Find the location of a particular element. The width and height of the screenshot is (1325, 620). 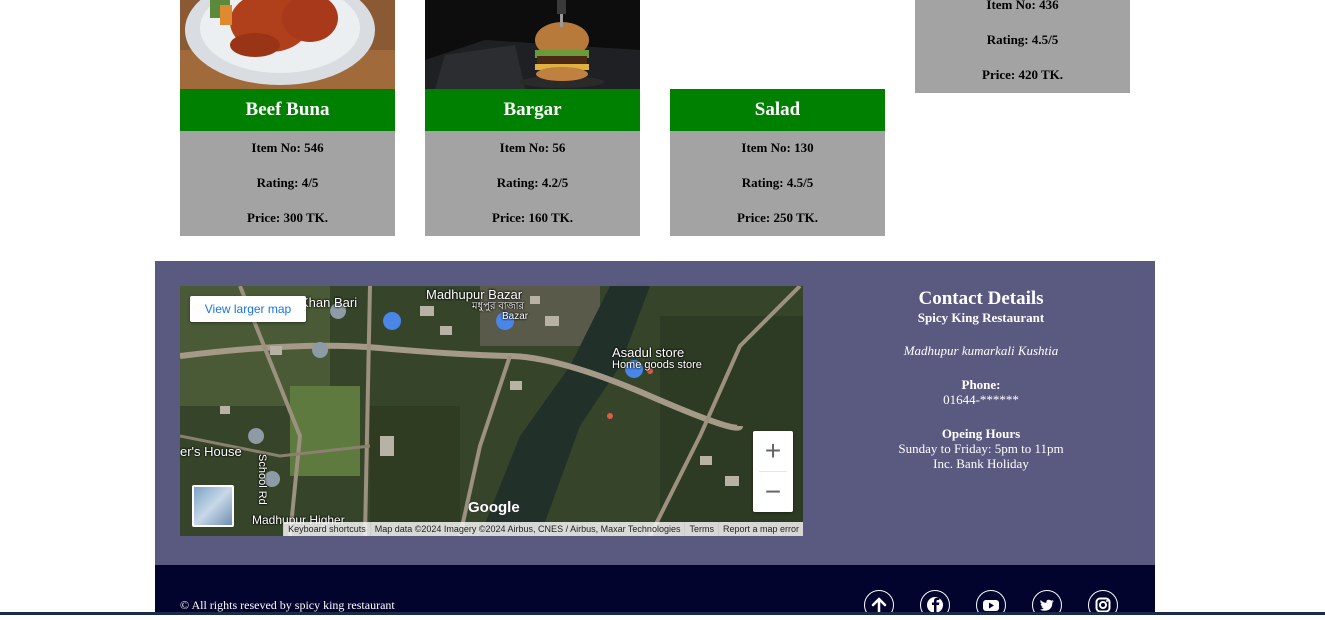

restaurant-name: Spicy King Restaurant is located at coordinates (981, 317).